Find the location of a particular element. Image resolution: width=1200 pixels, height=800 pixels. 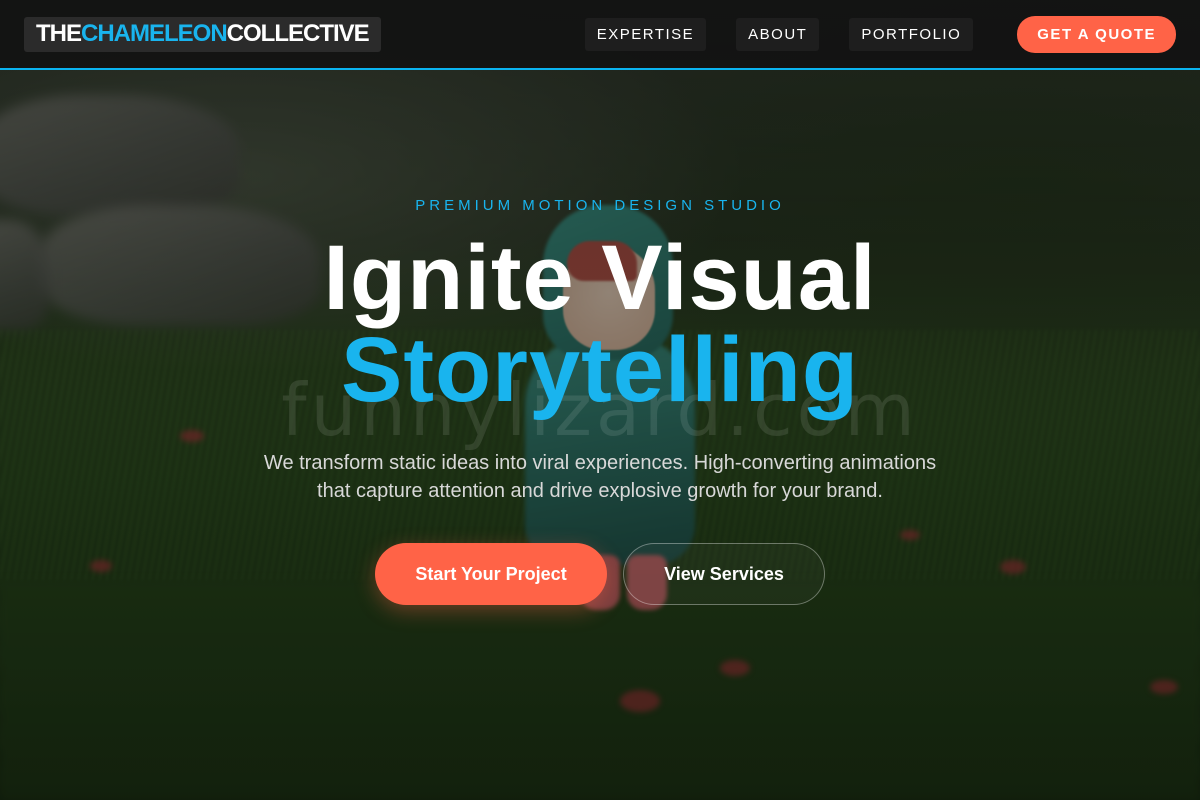

hero-cta-row: Start Your Project View Services is located at coordinates (600, 574).